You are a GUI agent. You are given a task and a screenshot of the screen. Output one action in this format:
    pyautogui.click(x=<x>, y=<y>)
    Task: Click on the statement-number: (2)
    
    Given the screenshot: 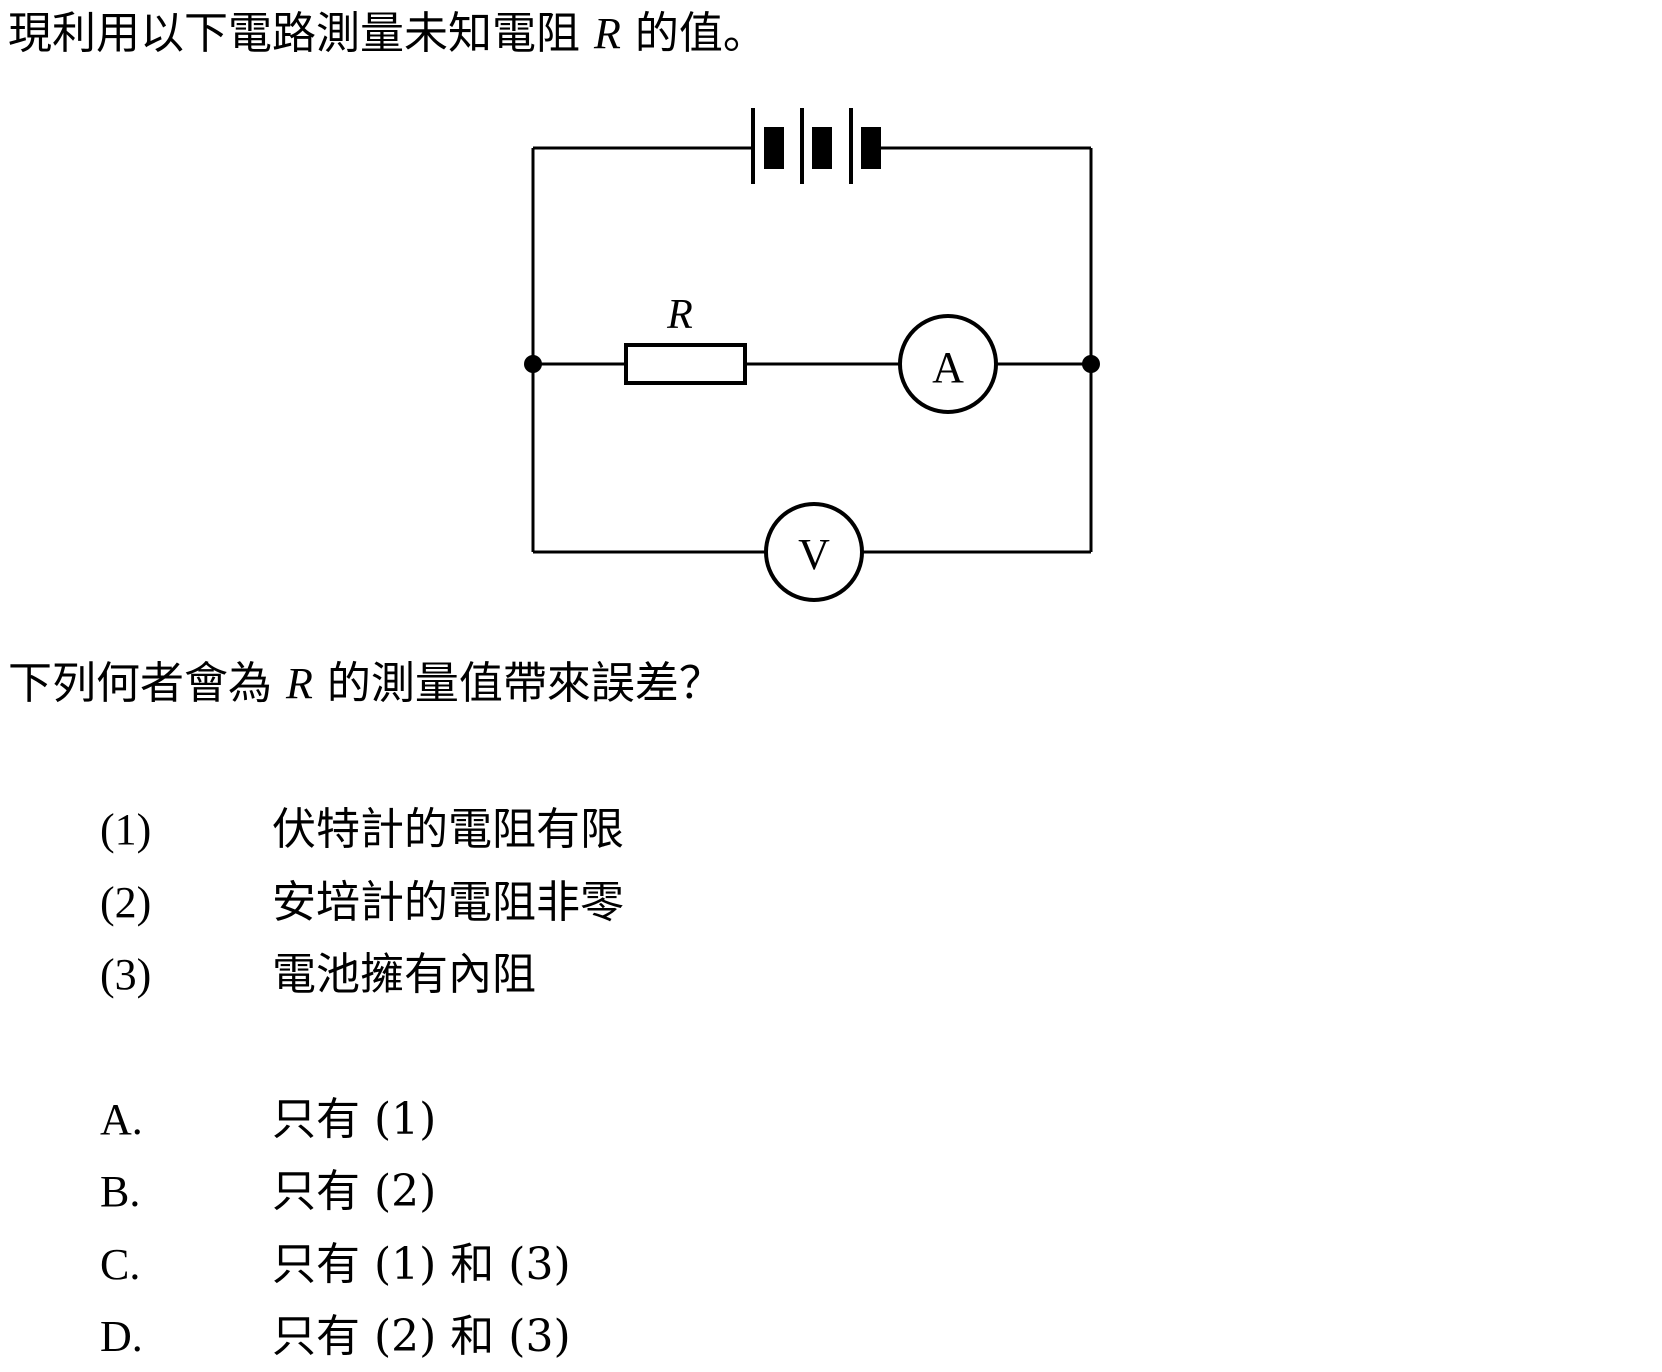 What is the action you would take?
    pyautogui.click(x=126, y=902)
    